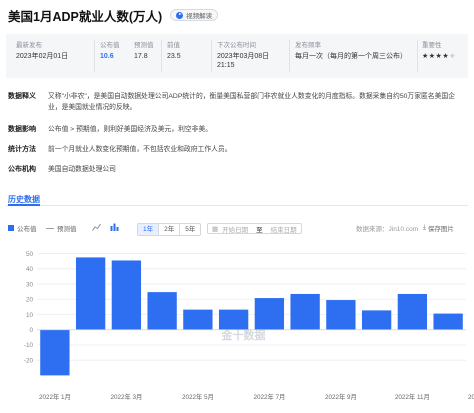  What do you see at coordinates (42, 50) in the screenshot?
I see `latest-release: 最新发布 2023年02月01日` at bounding box center [42, 50].